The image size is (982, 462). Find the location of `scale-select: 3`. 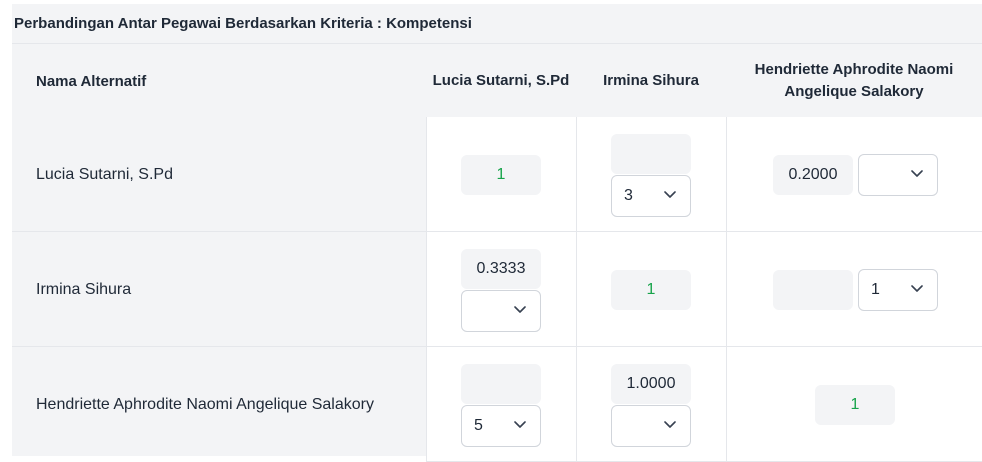

scale-select: 3 is located at coordinates (651, 196).